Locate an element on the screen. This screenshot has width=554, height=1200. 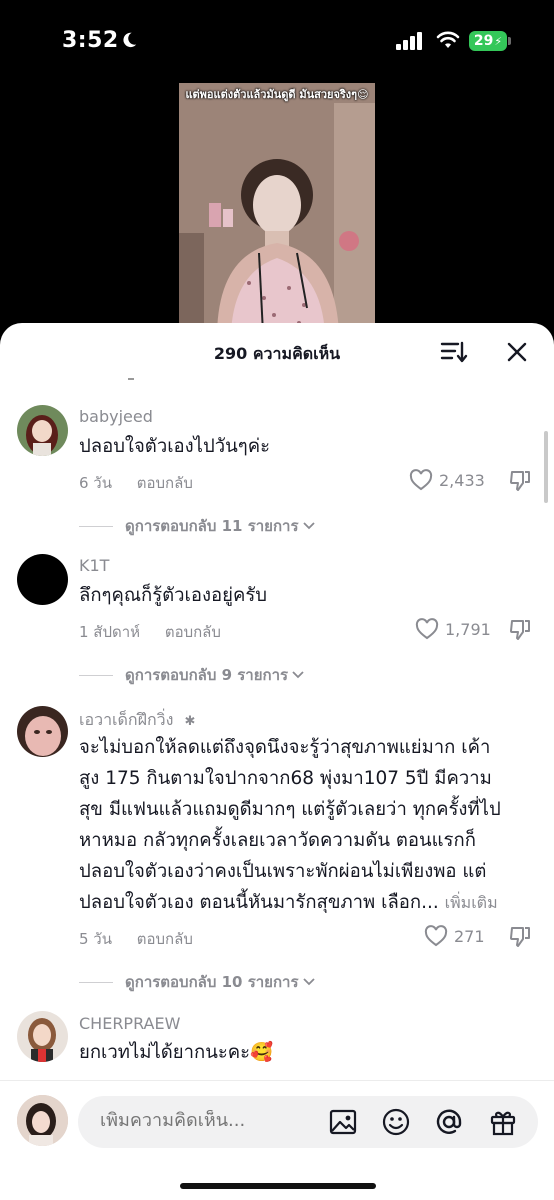
mention-icon is located at coordinates (449, 1122).